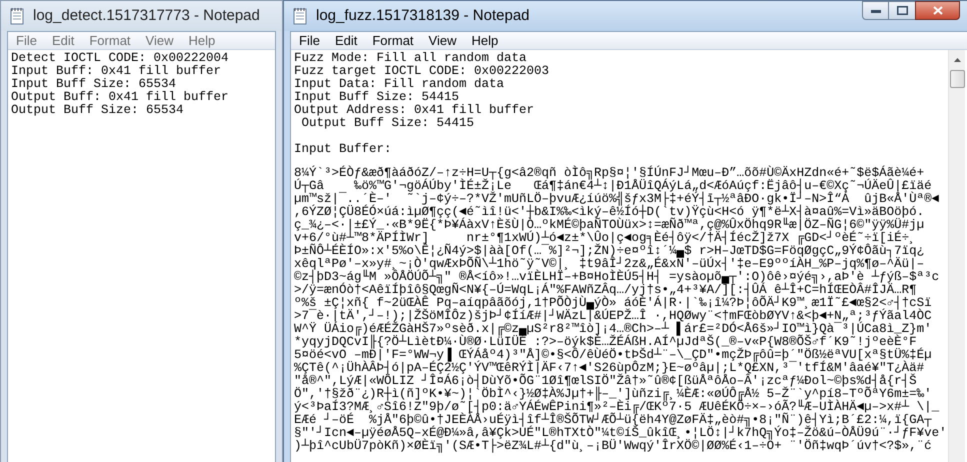  Describe the element at coordinates (613, 303) in the screenshot. I see `text-line: º%š ±Ç¦xñ{ f~2üŒÀÊ Pq–aíqpâãõój,1†PÕÒjÙ▄ýÒ» áóÈ'Á|R·|`‰¡î¼?Þ¦ôÕÄ┘K9™¸æ1Ï˜£◄œ§2<♂┤†cSï` at that location.